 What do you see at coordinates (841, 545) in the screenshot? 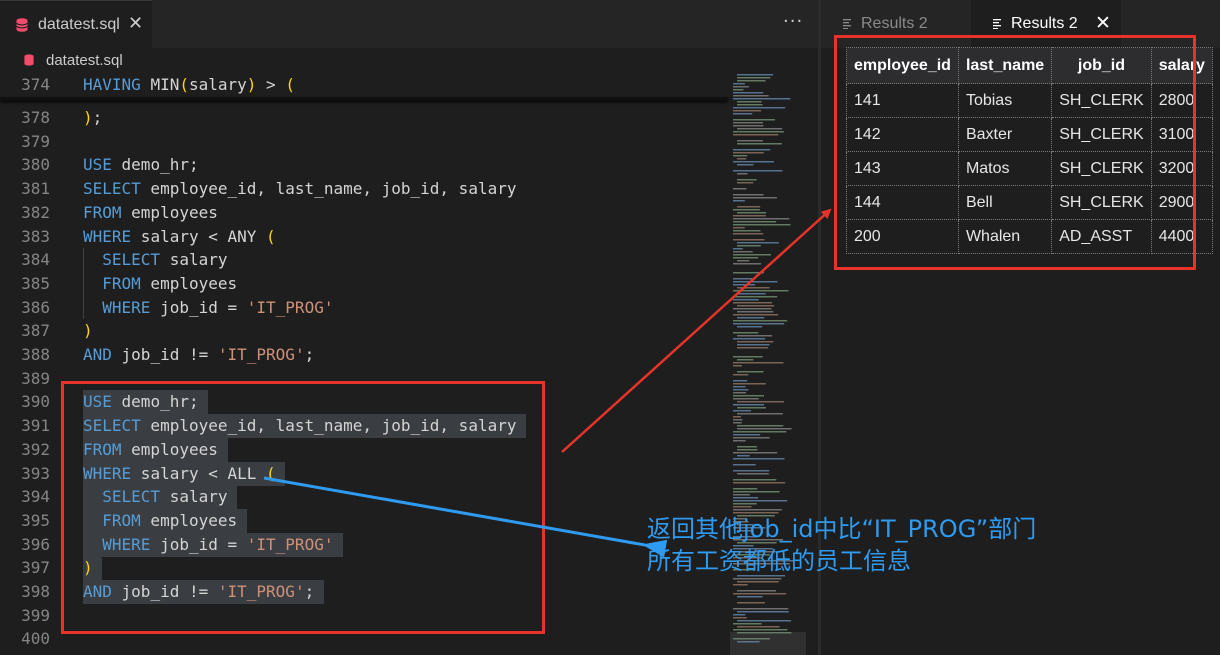
I see `annotation-text: 返回其他job_id中比“IT_PROG”部门 所有工资都低的员工信息` at bounding box center [841, 545].